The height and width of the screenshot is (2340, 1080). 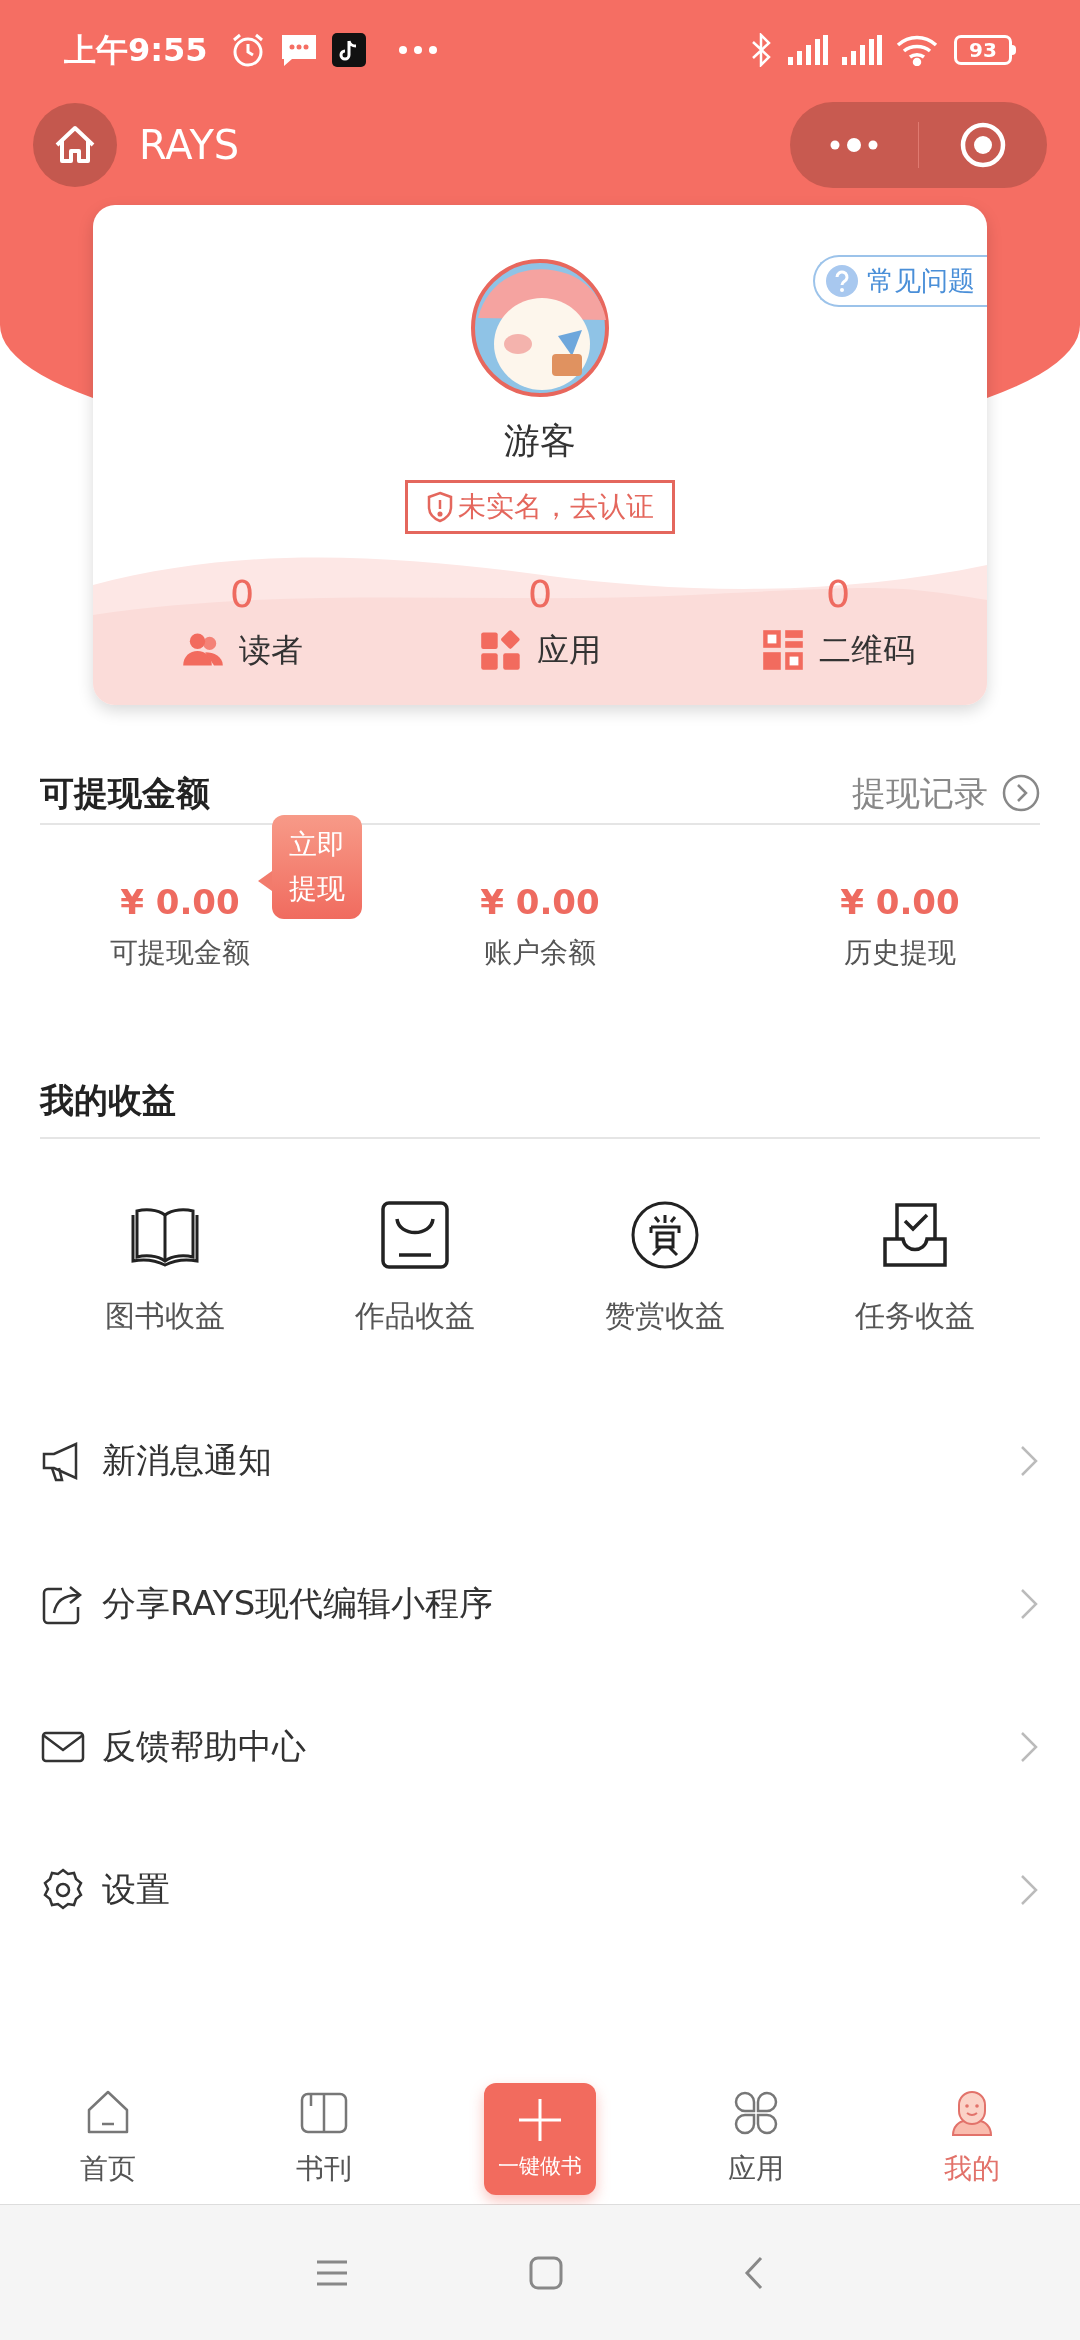 What do you see at coordinates (332, 2272) in the screenshot?
I see `menu-icon` at bounding box center [332, 2272].